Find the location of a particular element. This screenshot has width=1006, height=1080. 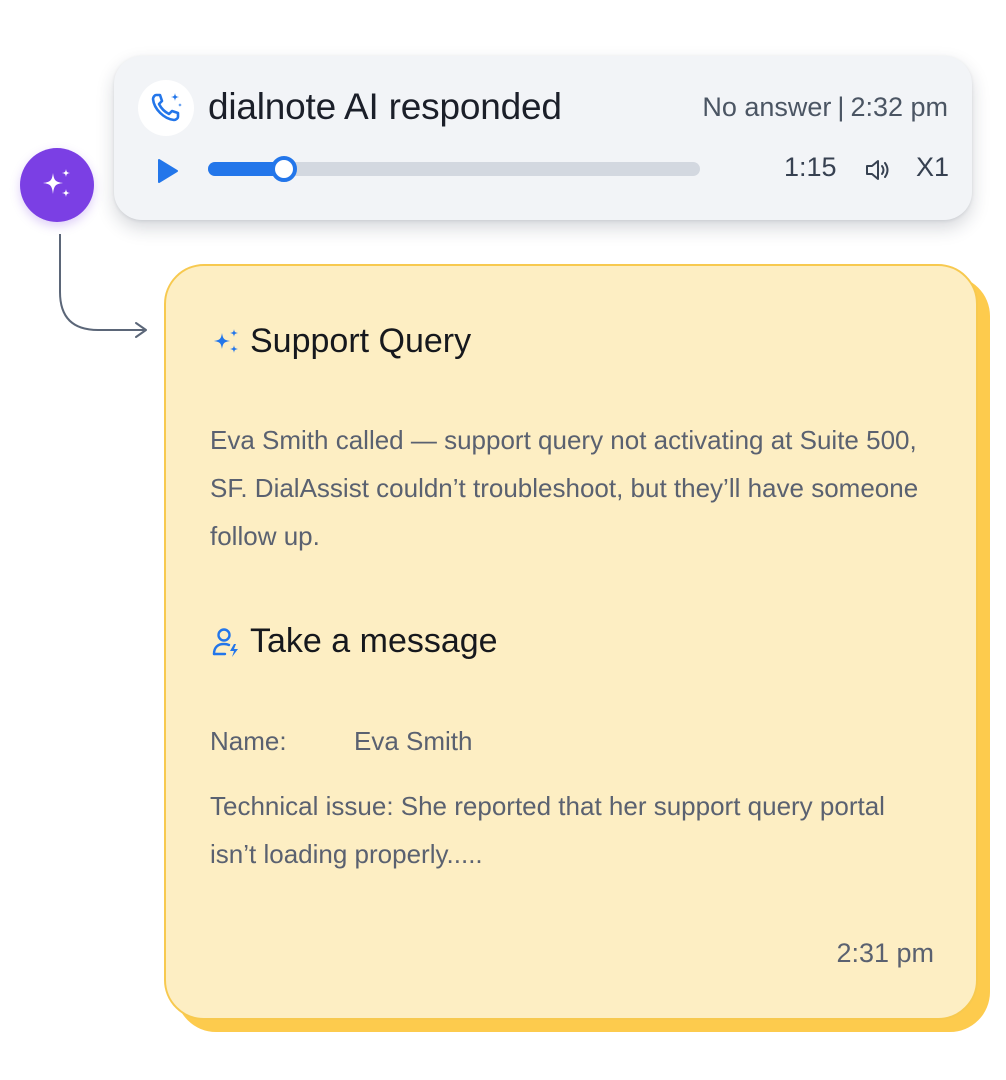

call-title: dialnote AI responded is located at coordinates (385, 106).